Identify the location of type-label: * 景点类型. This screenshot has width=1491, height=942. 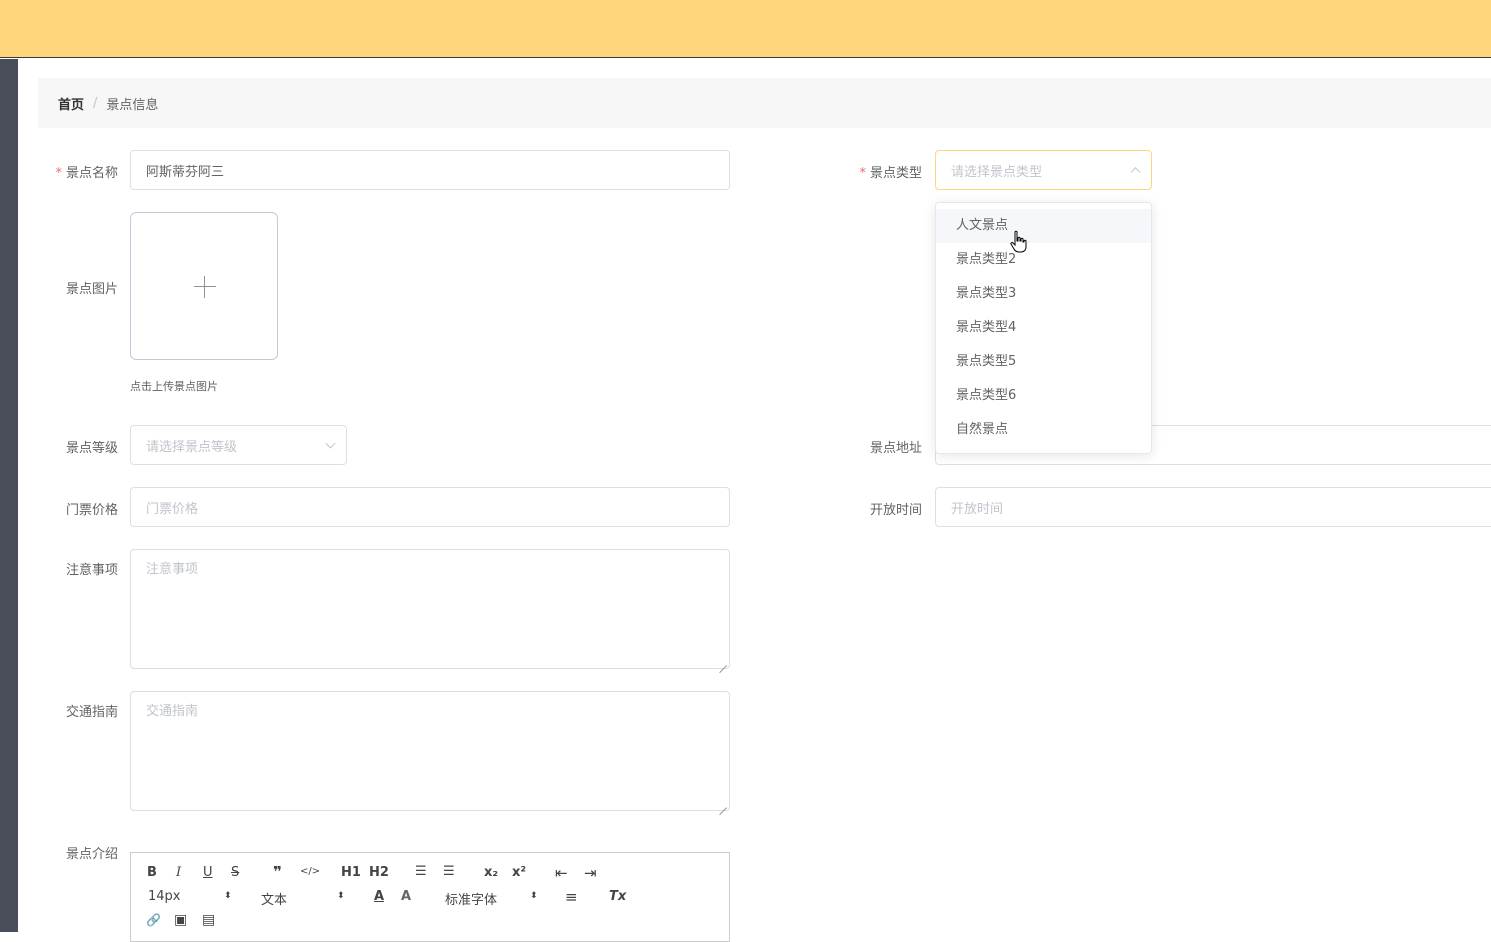
(890, 173).